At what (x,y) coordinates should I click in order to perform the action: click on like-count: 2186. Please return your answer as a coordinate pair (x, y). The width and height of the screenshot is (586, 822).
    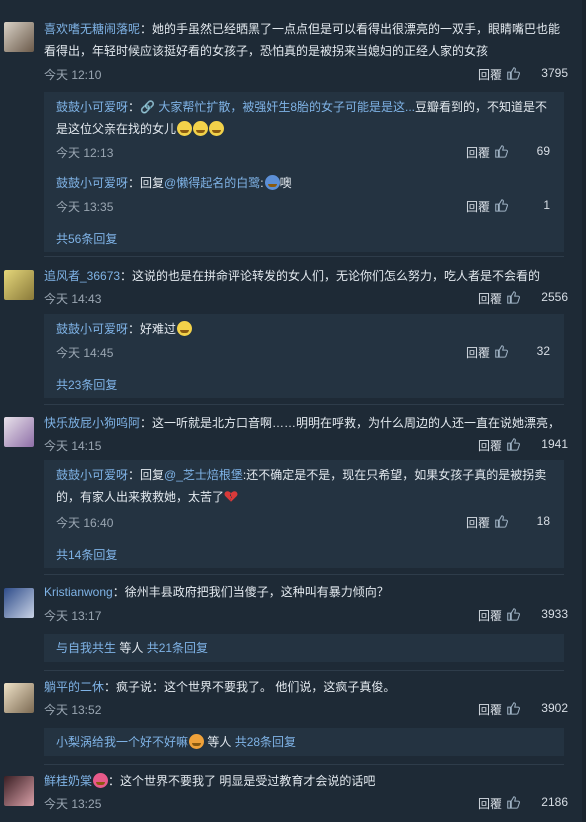
    Looking at the image, I should click on (554, 802).